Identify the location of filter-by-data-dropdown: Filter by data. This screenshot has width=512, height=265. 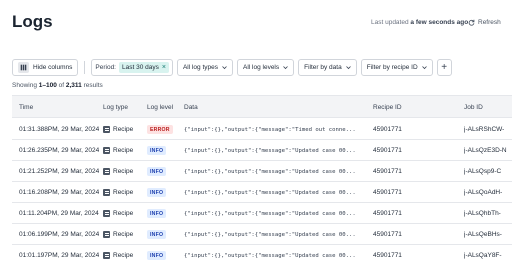
(327, 67).